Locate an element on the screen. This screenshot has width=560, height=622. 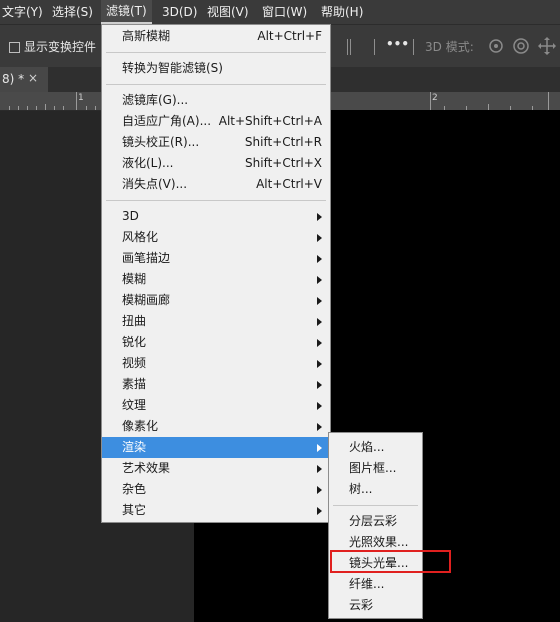
menu-item-shortcut: Shift+Ctrl+R is located at coordinates (283, 142).